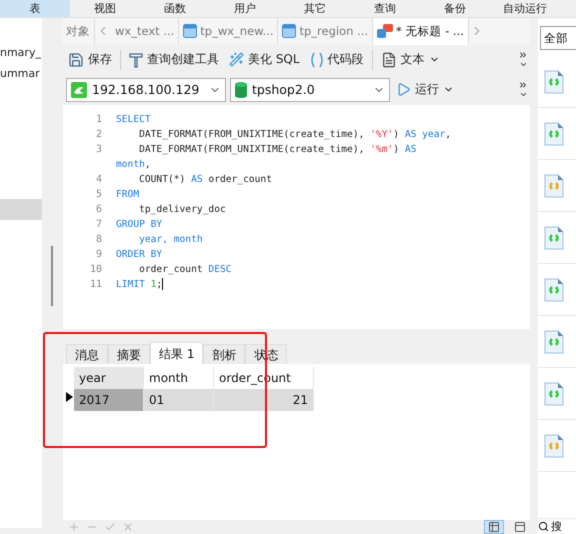 Image resolution: width=576 pixels, height=534 pixels. What do you see at coordinates (129, 354) in the screenshot?
I see `result-tab: 摘要` at bounding box center [129, 354].